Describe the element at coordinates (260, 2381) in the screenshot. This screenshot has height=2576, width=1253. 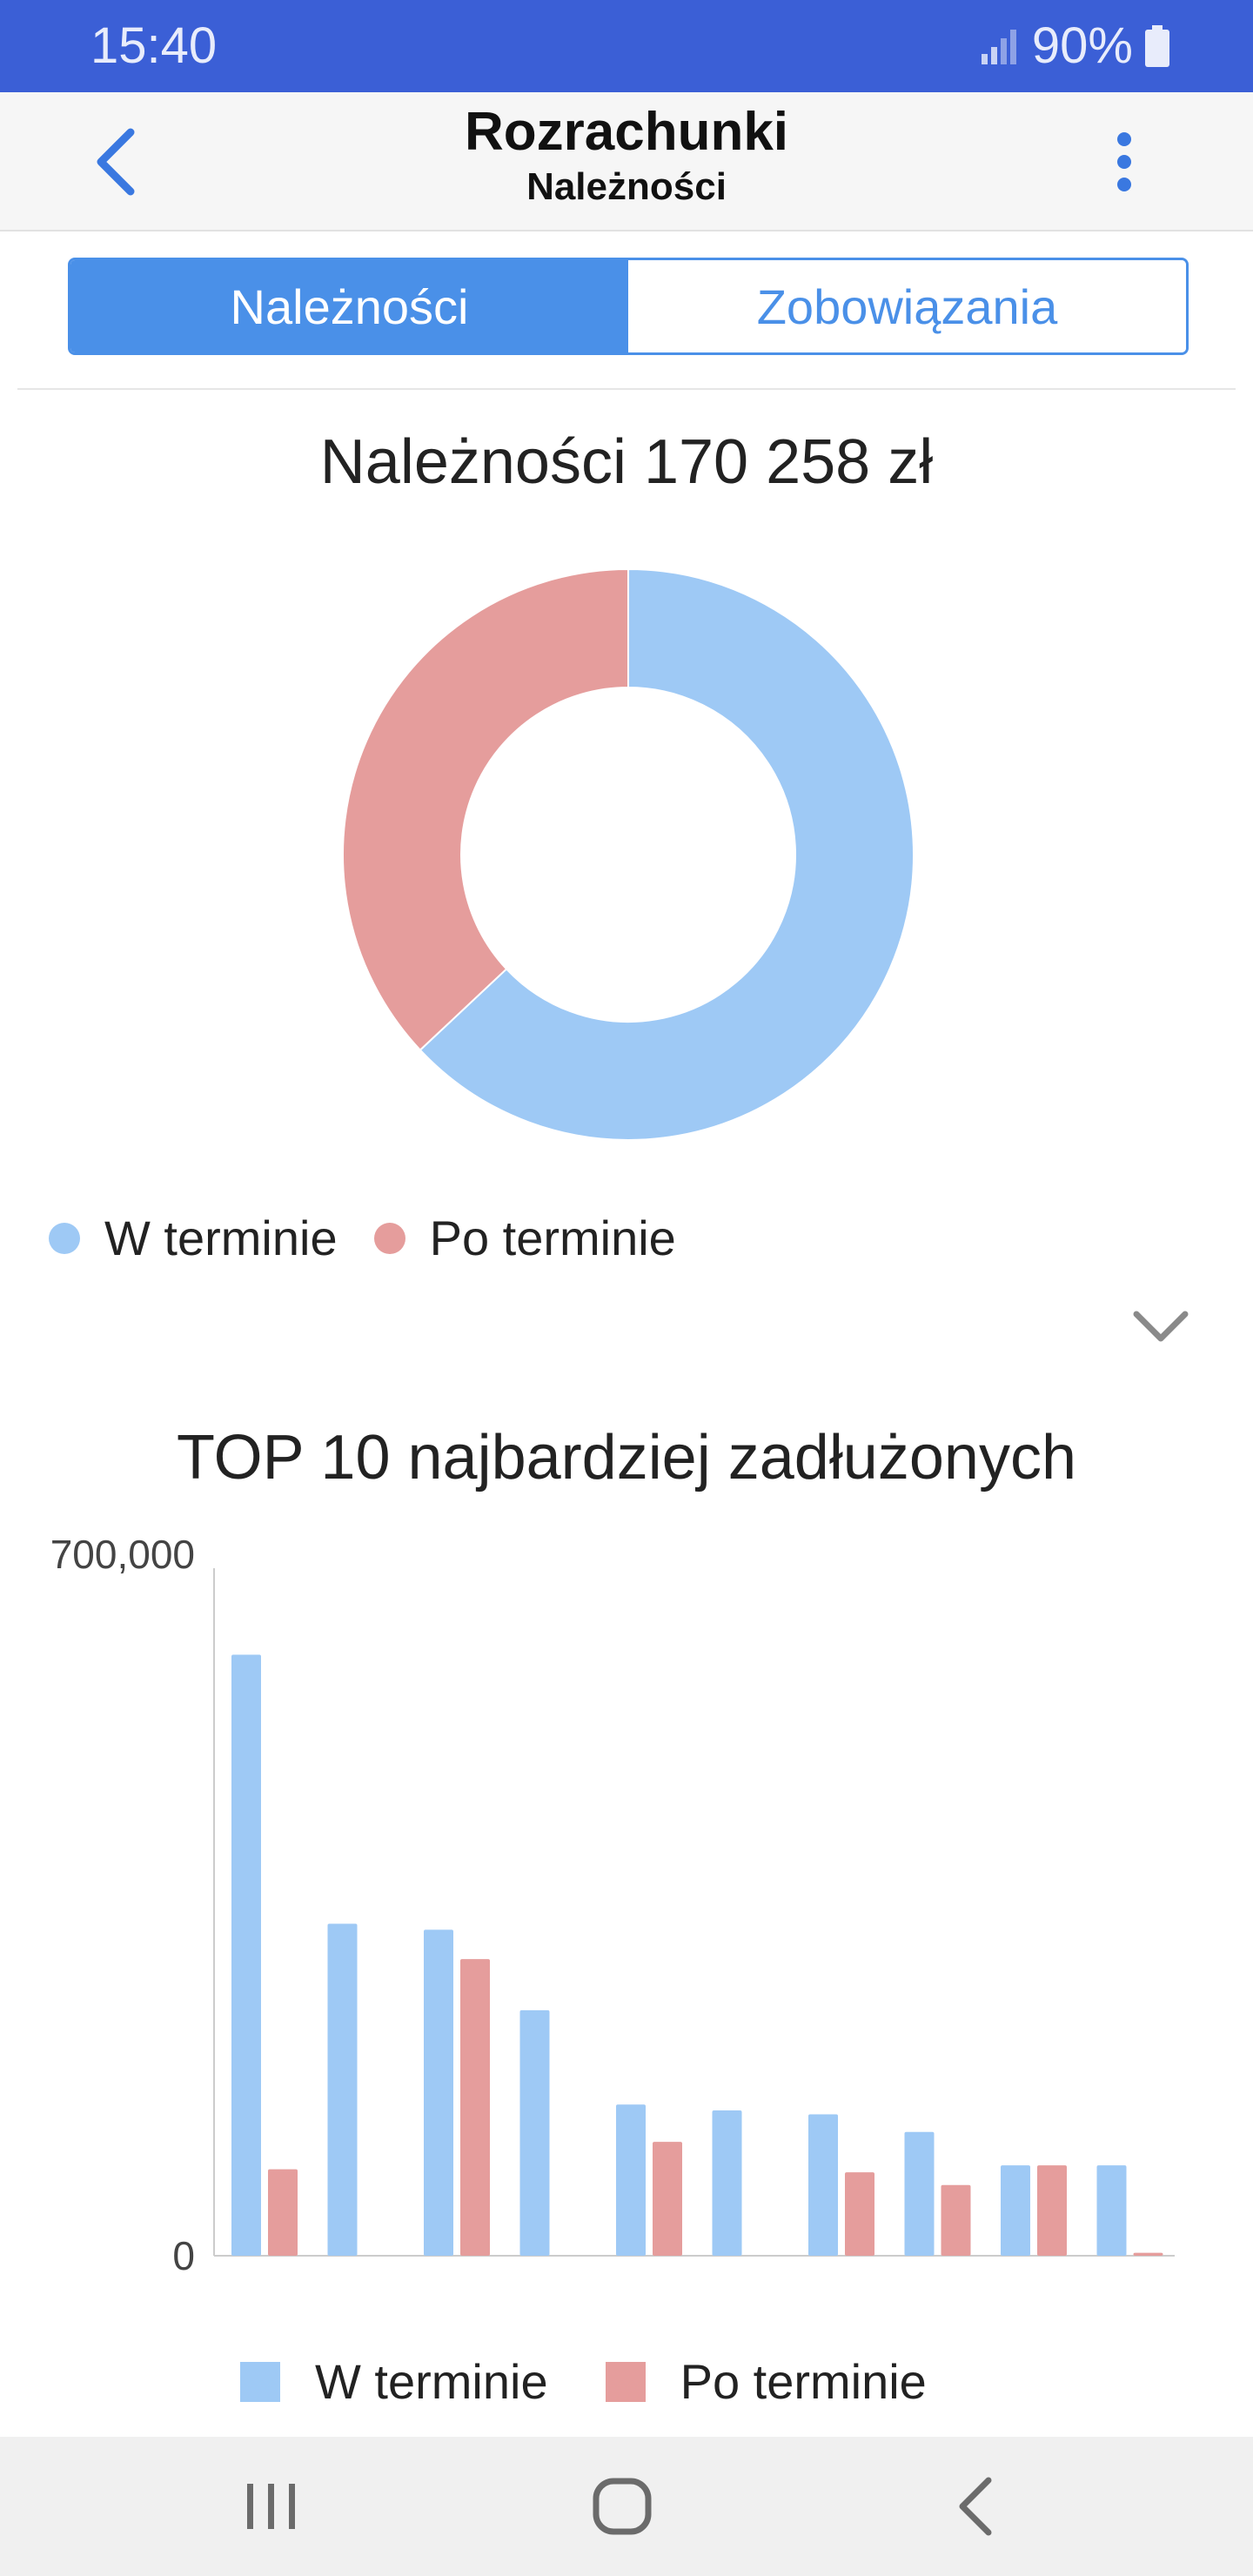
I see `bar-legend-swatch-in-term` at that location.